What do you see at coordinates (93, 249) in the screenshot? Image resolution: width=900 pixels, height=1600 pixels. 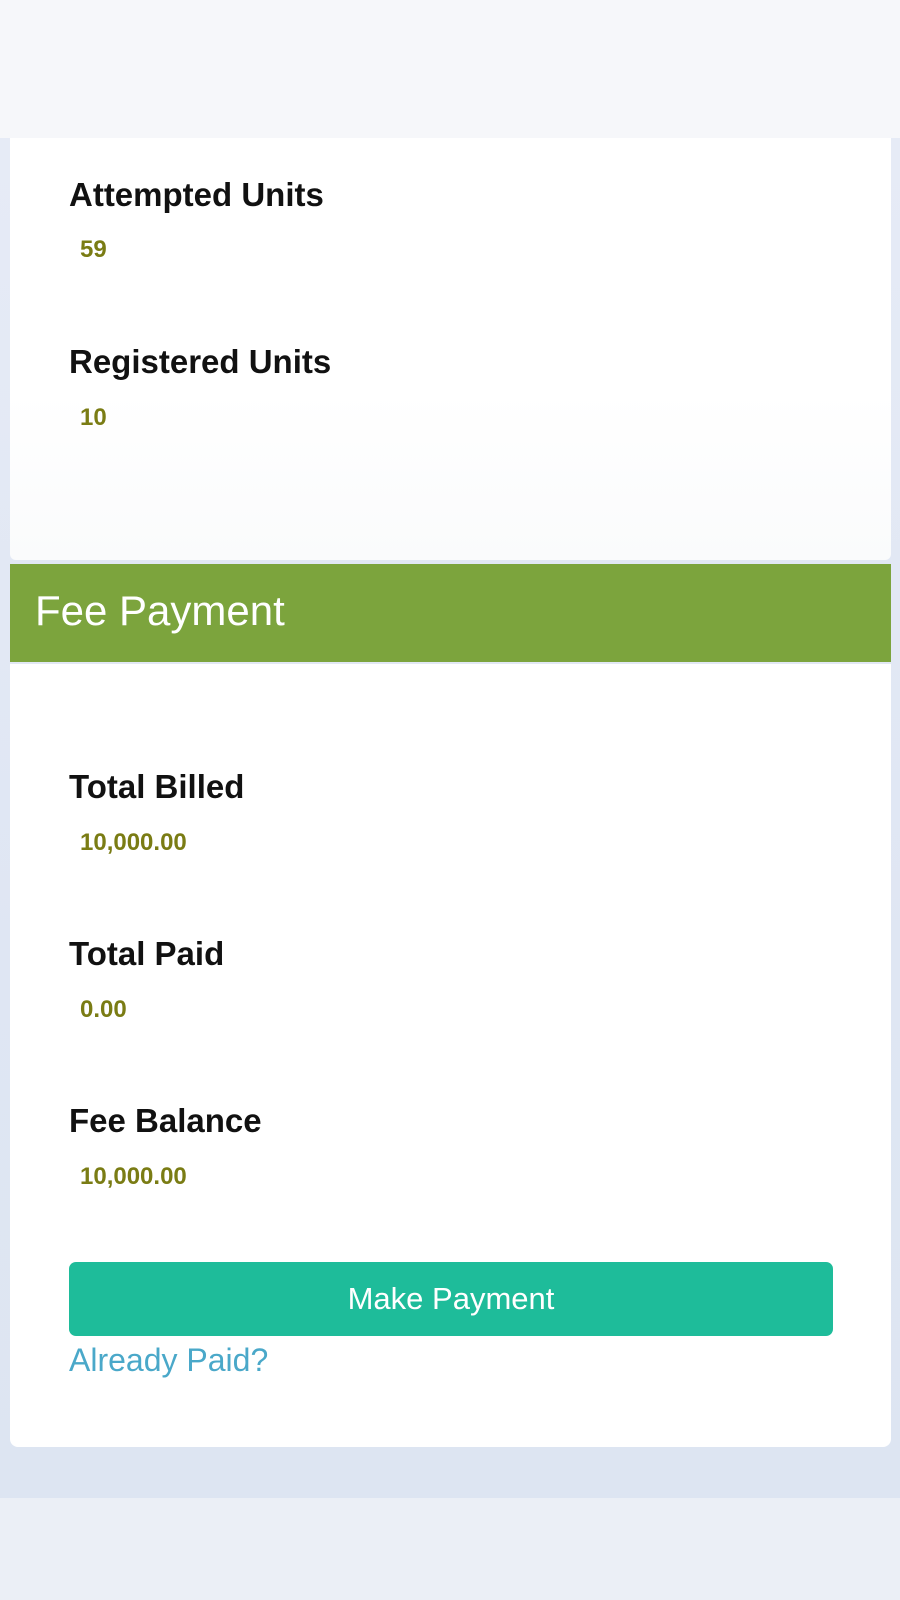 I see `attempted-units-value: 59` at bounding box center [93, 249].